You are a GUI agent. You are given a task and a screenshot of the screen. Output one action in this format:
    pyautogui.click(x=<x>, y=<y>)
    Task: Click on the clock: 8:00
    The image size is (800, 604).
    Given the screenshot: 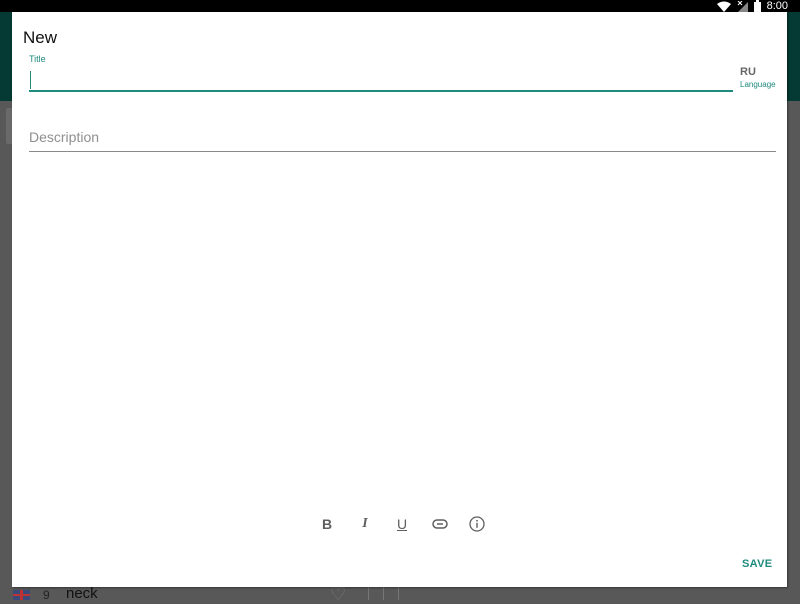 What is the action you would take?
    pyautogui.click(x=777, y=6)
    